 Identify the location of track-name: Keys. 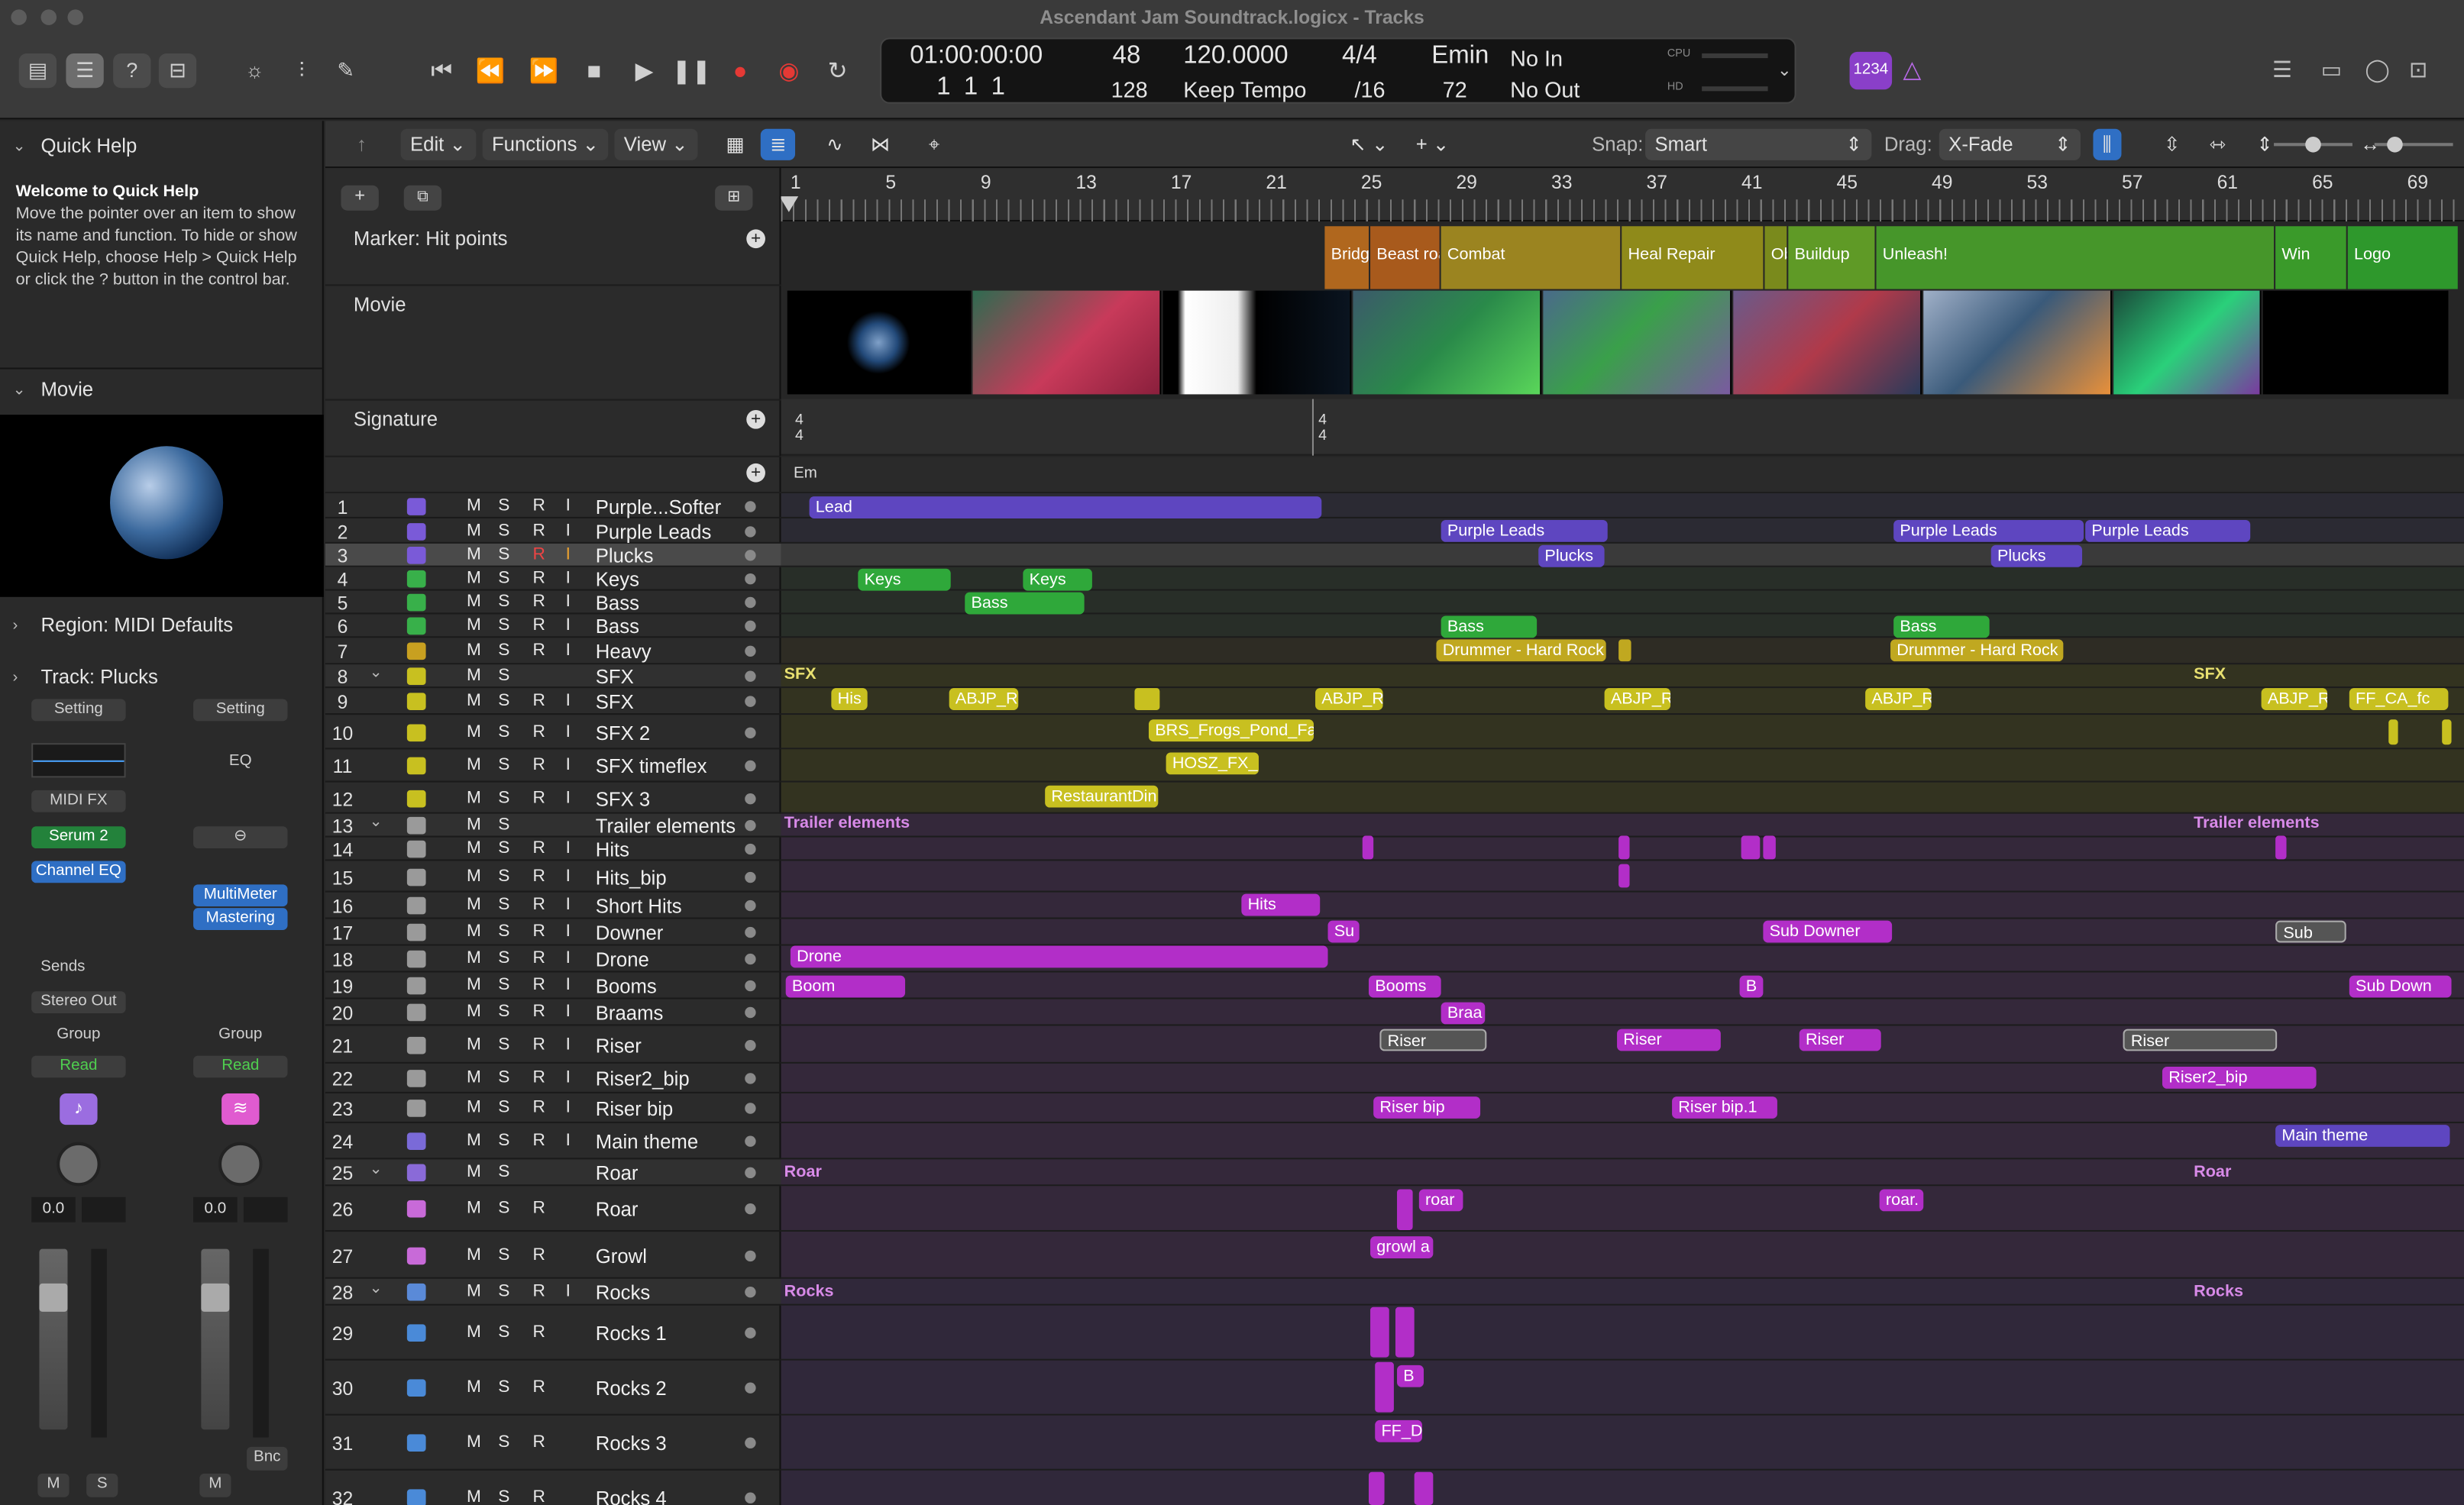
(617, 580).